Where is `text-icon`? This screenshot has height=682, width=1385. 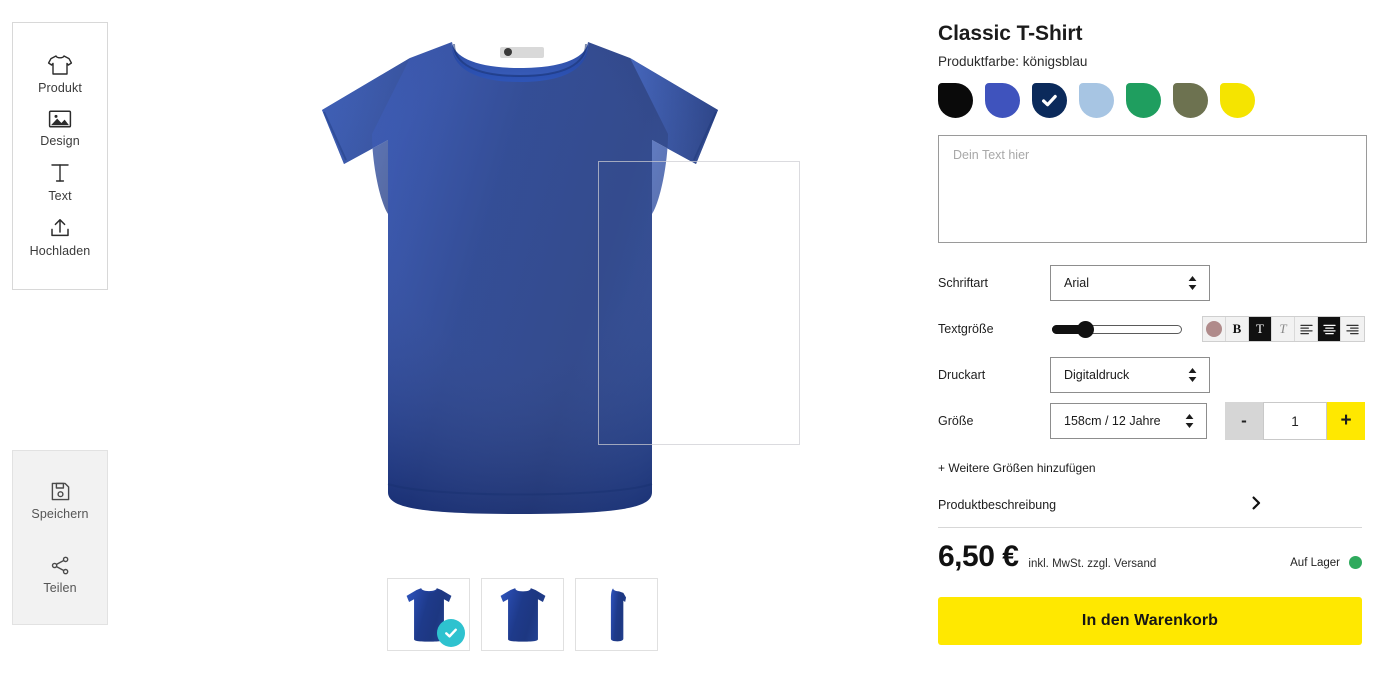
text-icon is located at coordinates (60, 173).